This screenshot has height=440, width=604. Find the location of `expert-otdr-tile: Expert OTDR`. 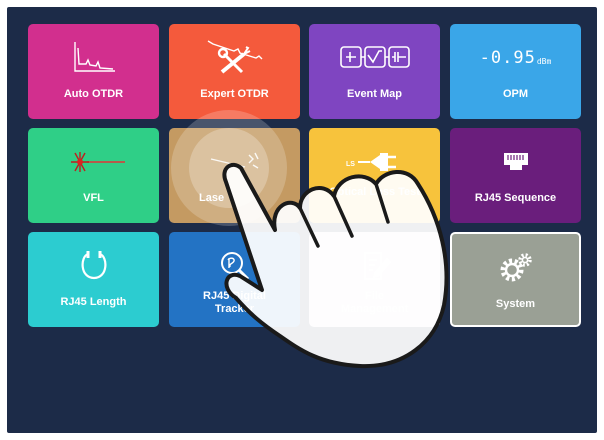

expert-otdr-tile: Expert OTDR is located at coordinates (234, 71).